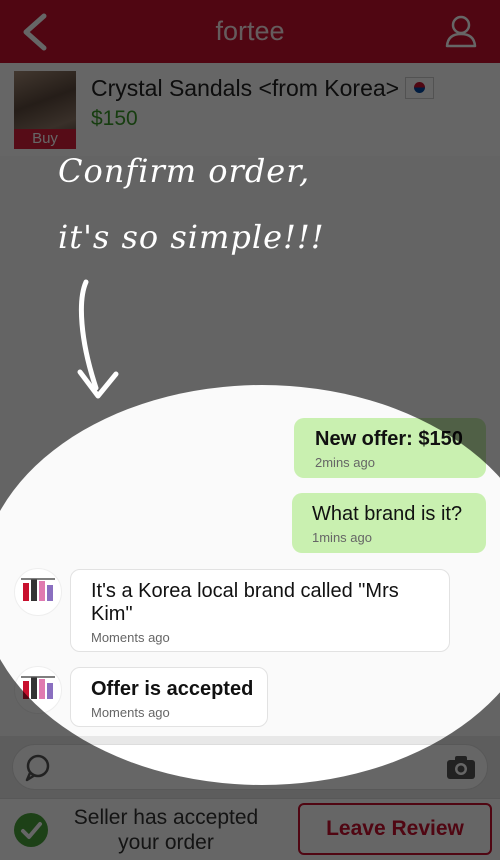 The height and width of the screenshot is (861, 500). Describe the element at coordinates (461, 768) in the screenshot. I see `camera-icon` at that location.